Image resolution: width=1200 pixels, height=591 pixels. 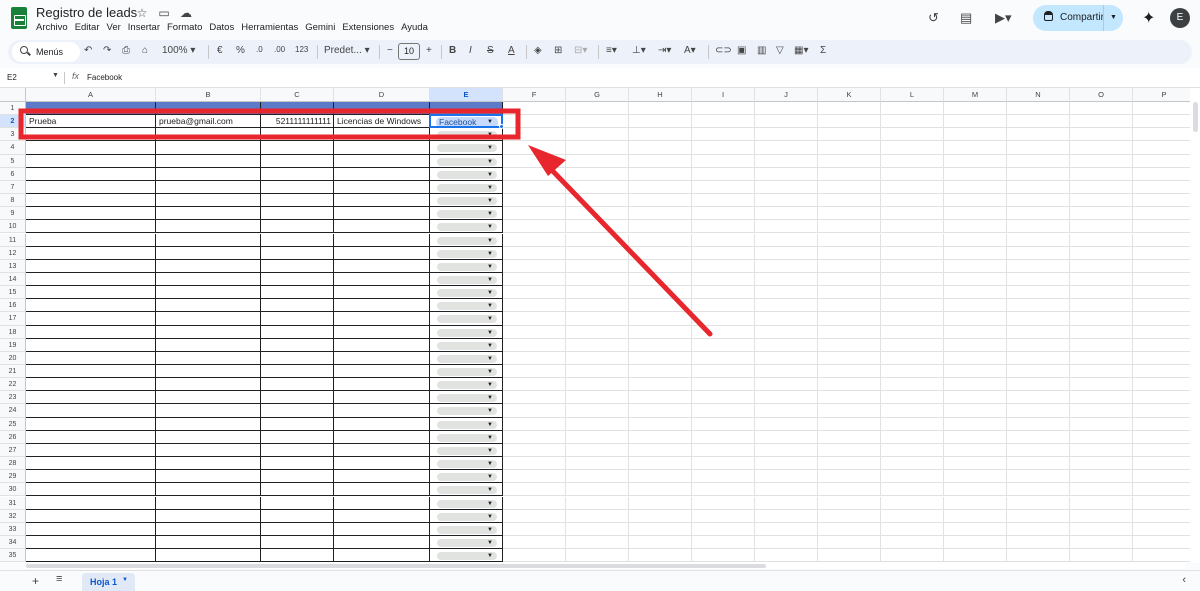 I want to click on avatar: E, so click(x=1180, y=18).